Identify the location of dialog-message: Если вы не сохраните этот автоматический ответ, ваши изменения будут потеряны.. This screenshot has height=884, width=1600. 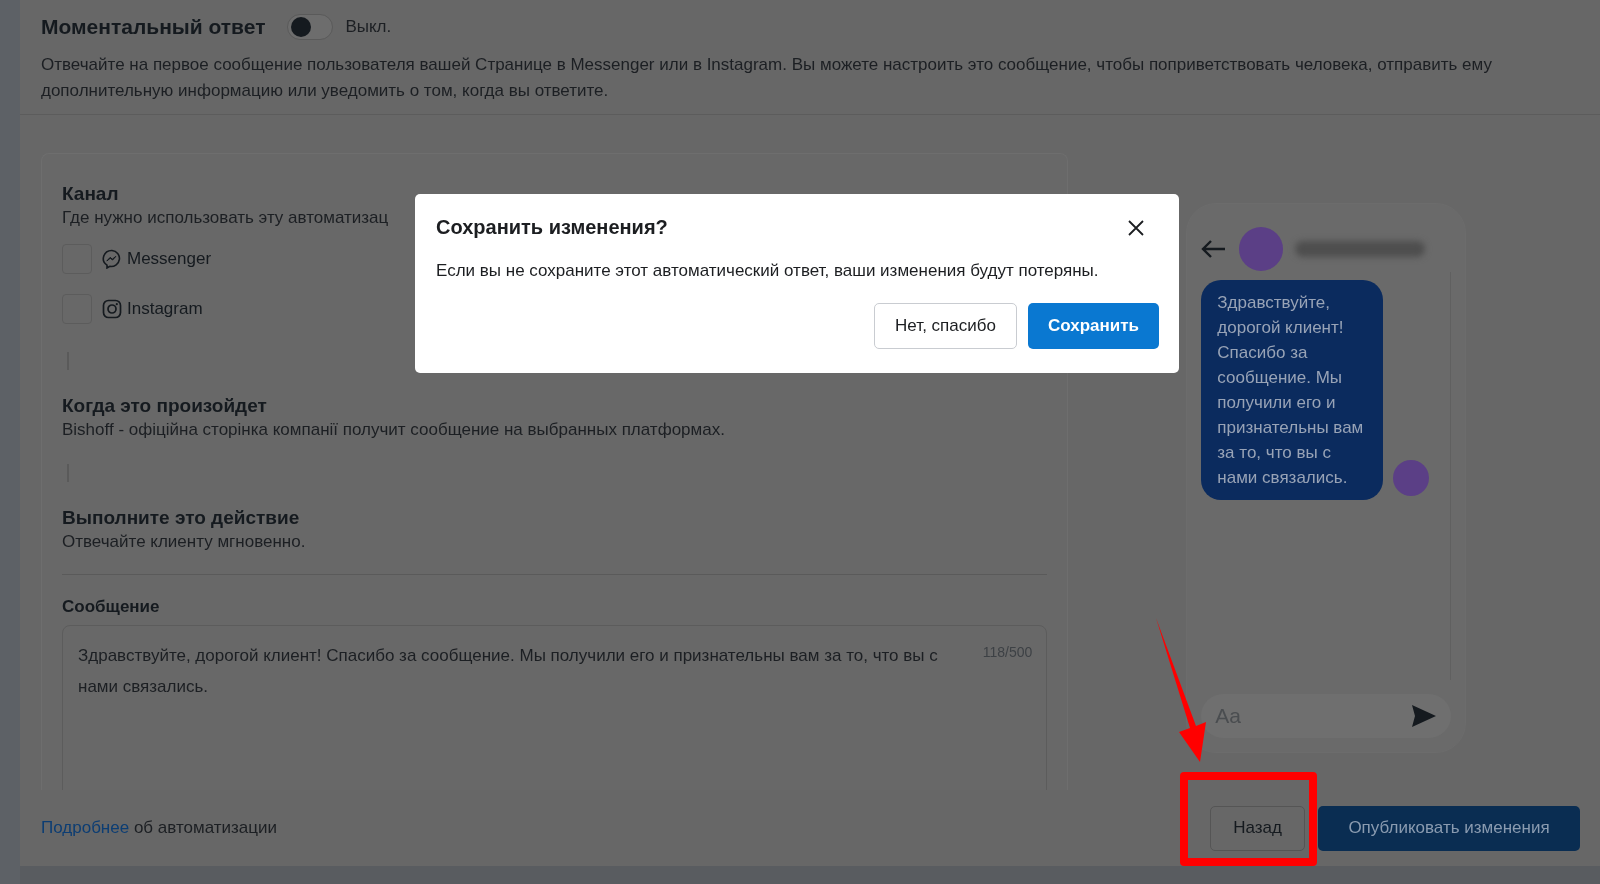
(768, 271).